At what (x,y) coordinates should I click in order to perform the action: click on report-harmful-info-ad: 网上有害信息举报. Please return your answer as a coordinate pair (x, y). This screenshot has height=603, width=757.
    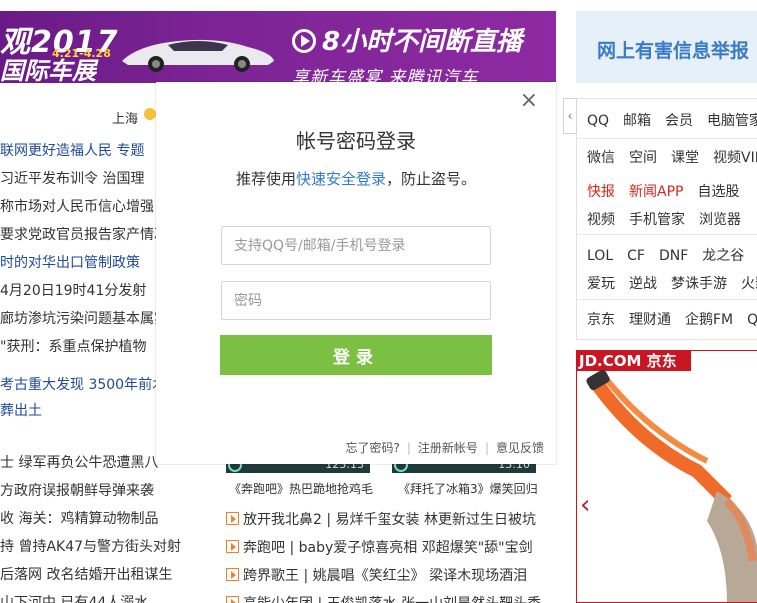
    Looking at the image, I should click on (666, 47).